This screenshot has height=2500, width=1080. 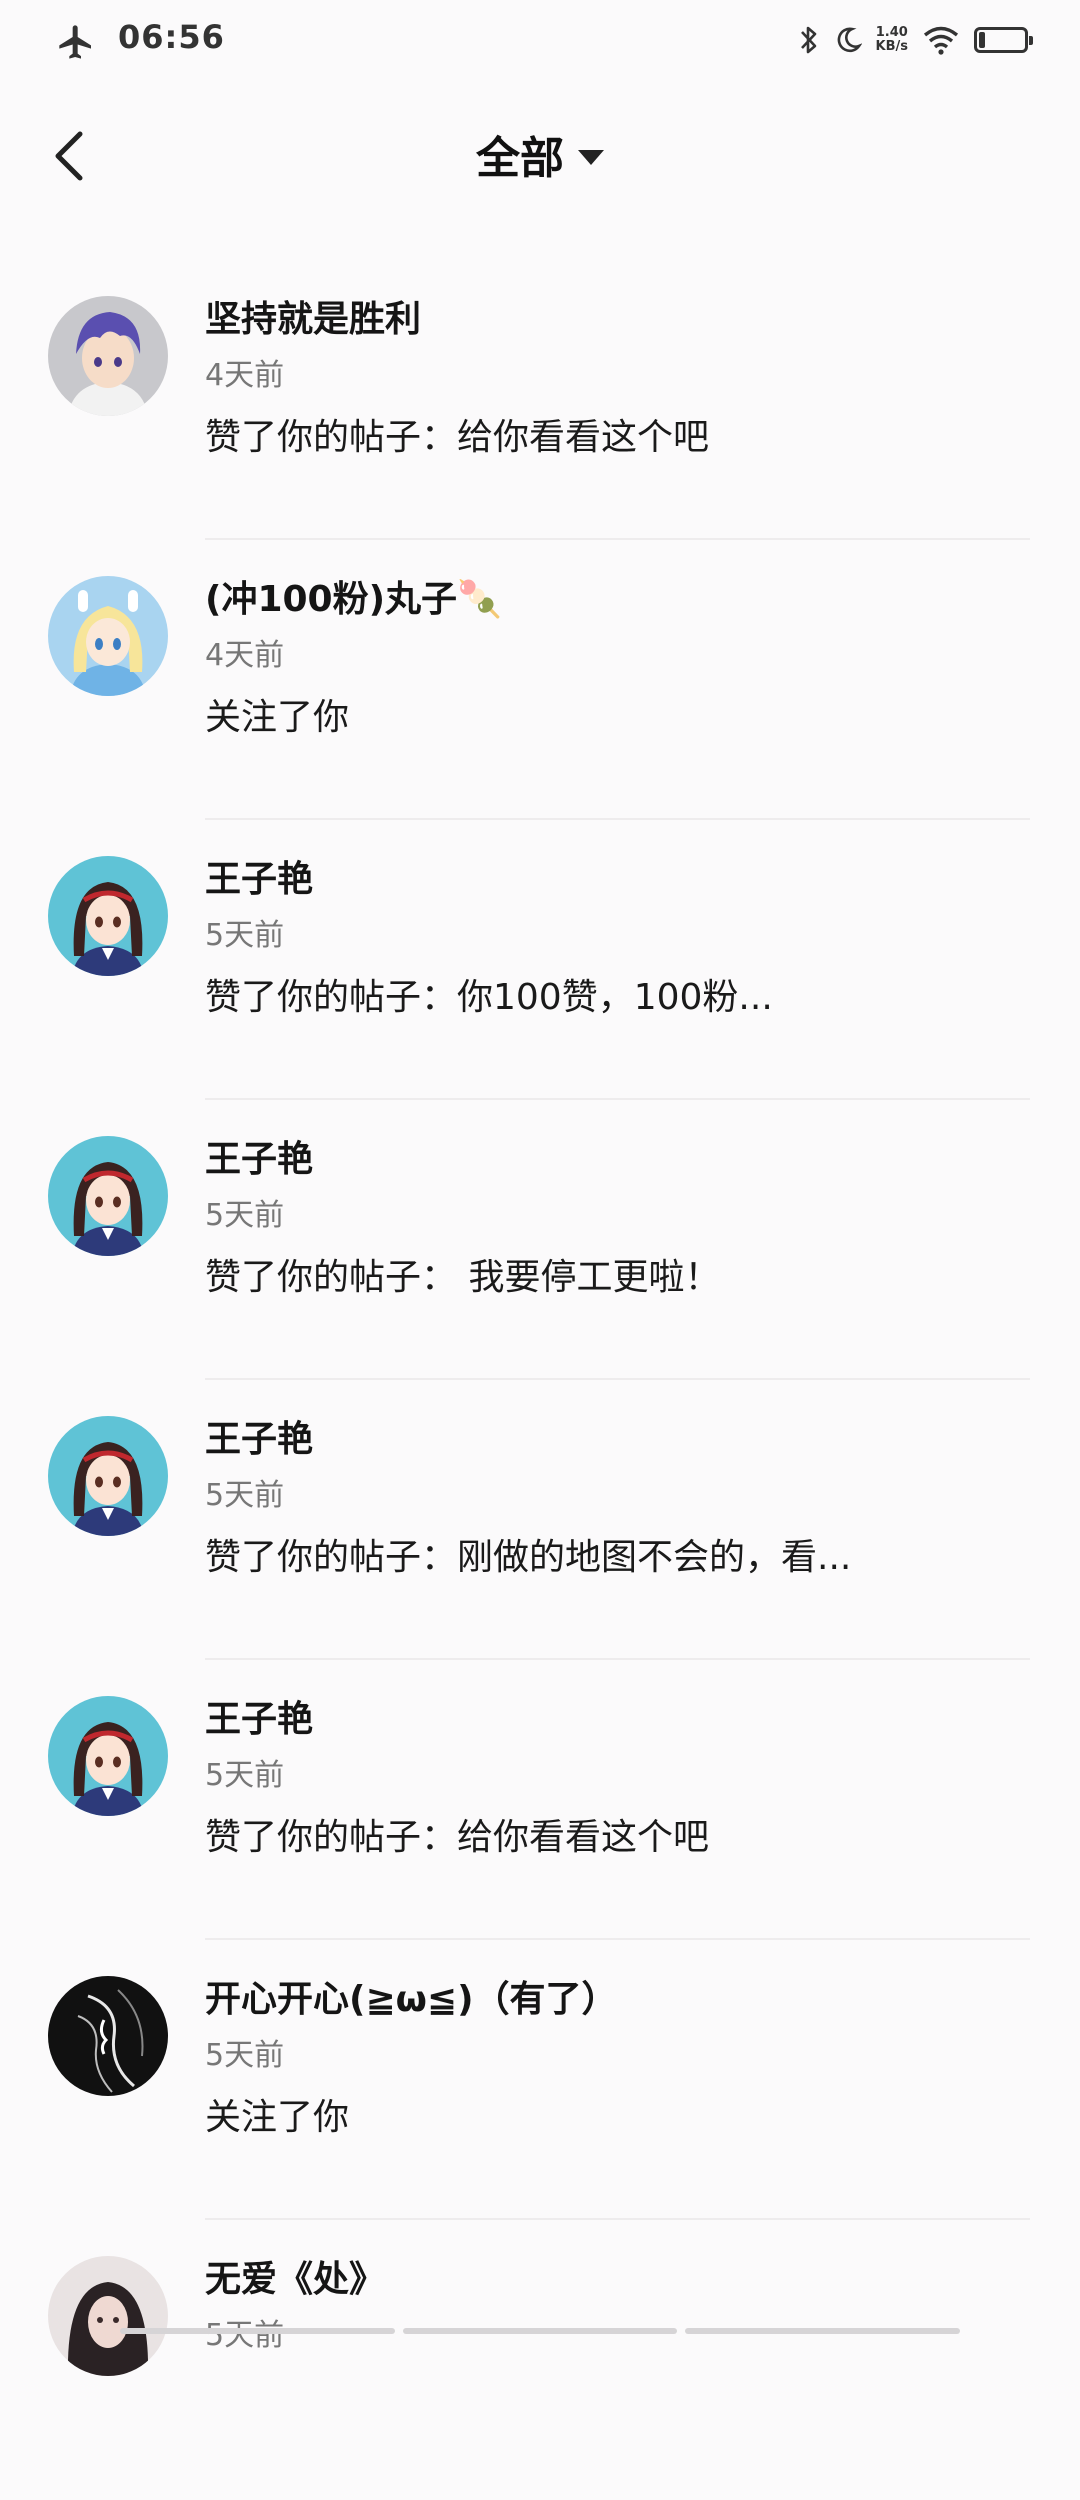 What do you see at coordinates (540, 1800) in the screenshot?
I see `notification-item: 王子艳 5天前 赞了你的帖子：给你看看这个吧` at bounding box center [540, 1800].